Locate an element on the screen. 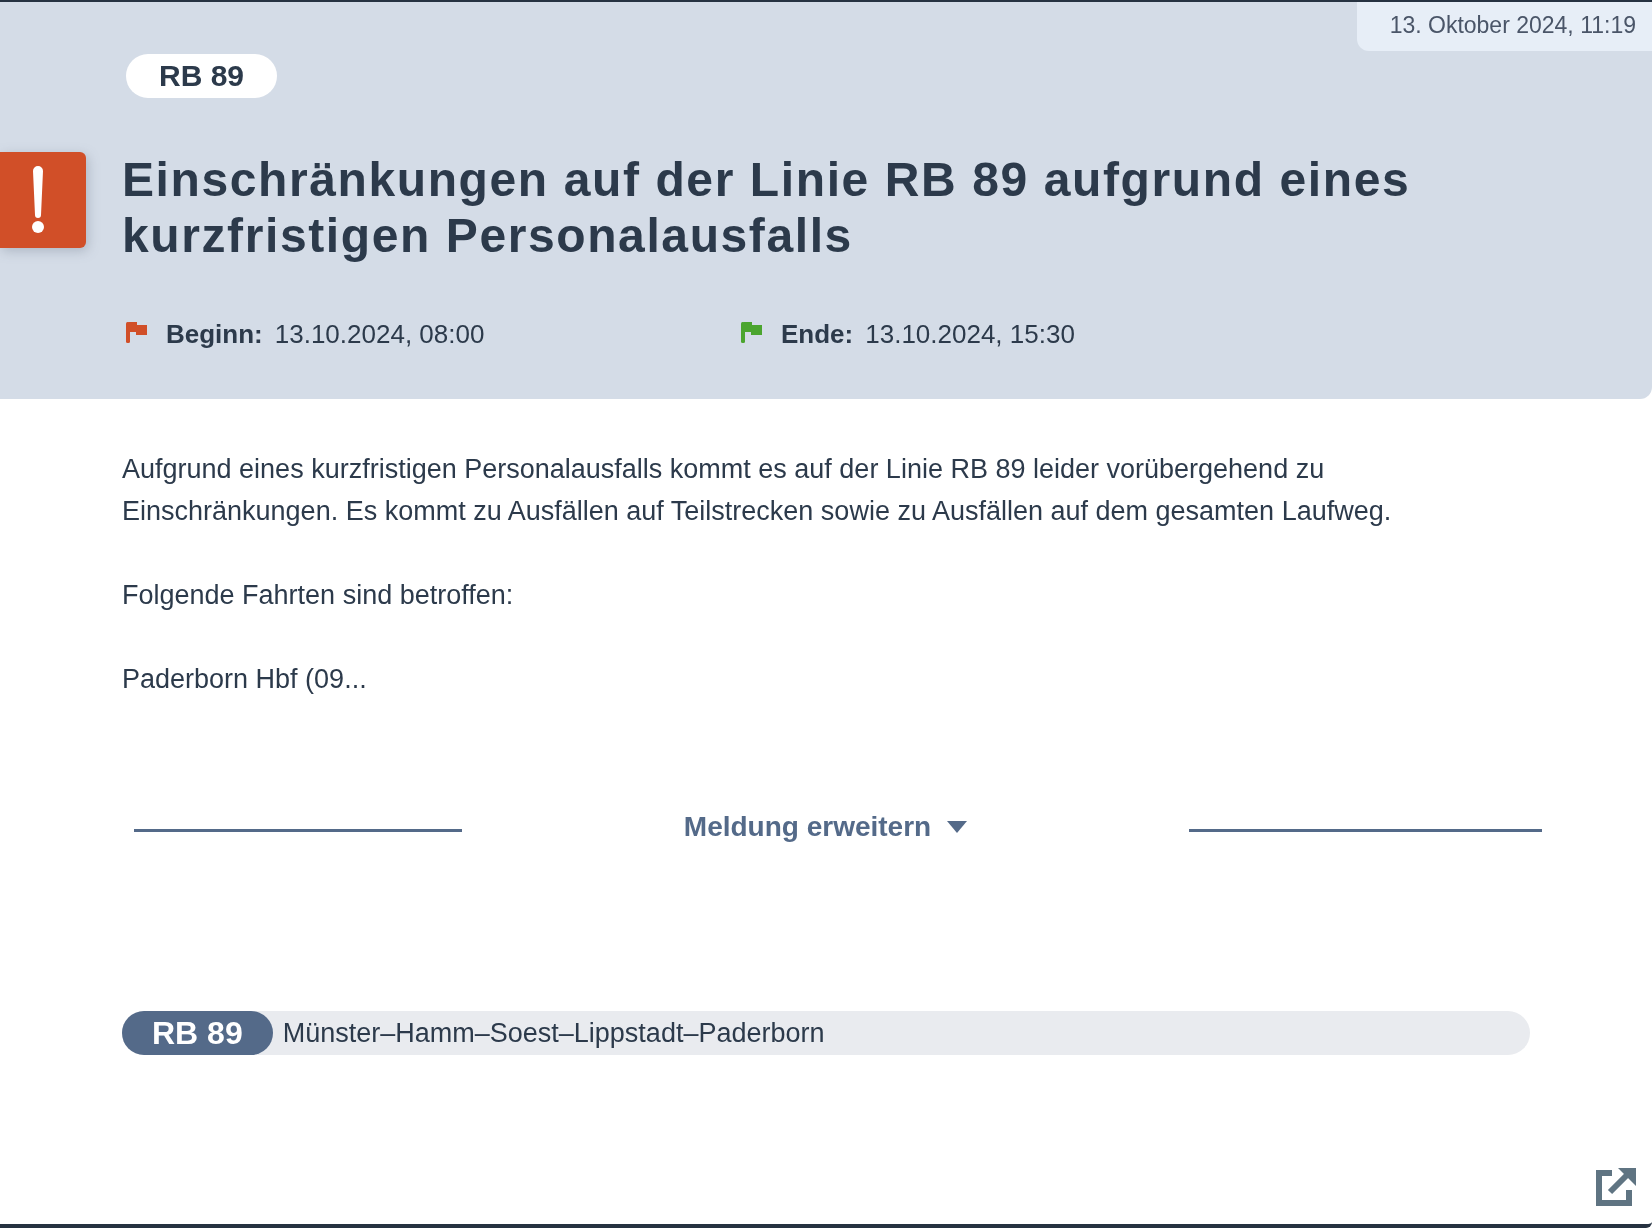 The image size is (1652, 1228). caret-icon is located at coordinates (957, 827).